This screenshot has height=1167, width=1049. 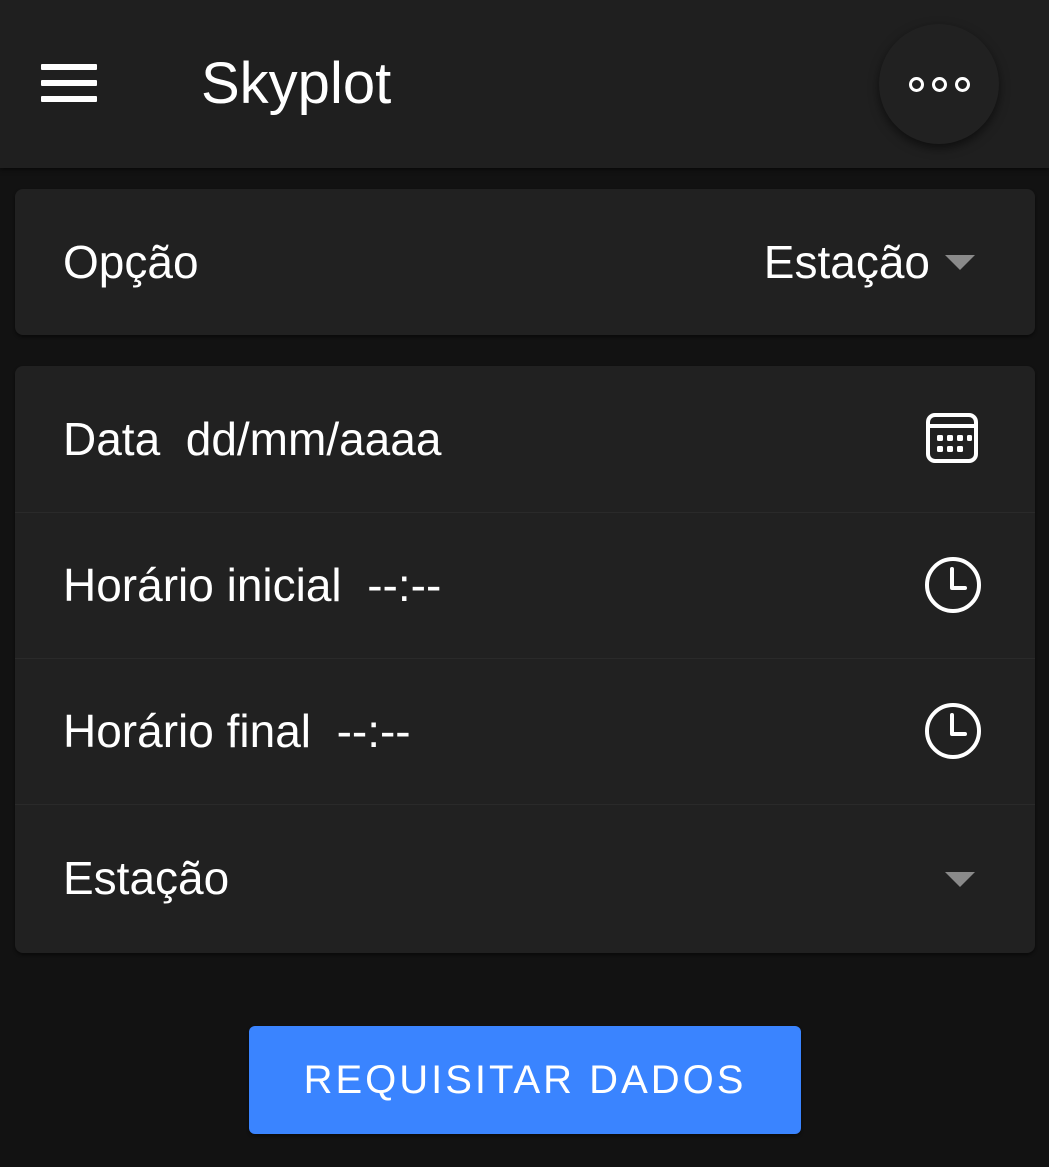 What do you see at coordinates (373, 731) in the screenshot?
I see `end-time-value: --:--` at bounding box center [373, 731].